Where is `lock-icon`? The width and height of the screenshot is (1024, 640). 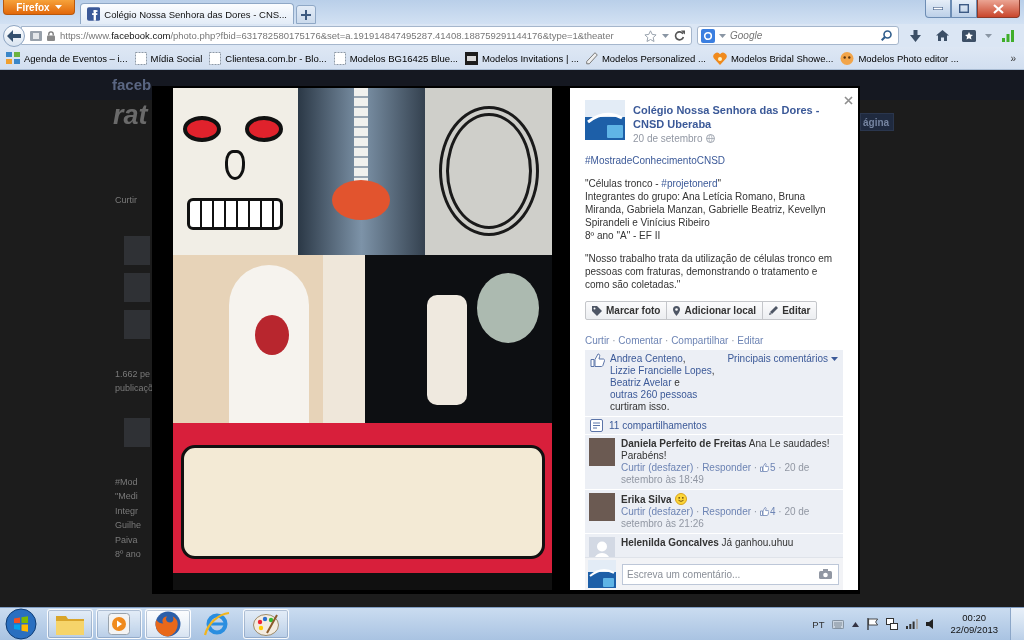
lock-icon is located at coordinates (51, 35).